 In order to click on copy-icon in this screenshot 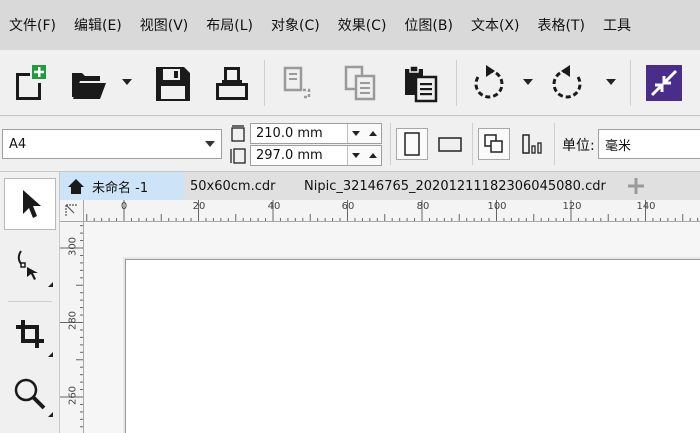, I will do `click(360, 83)`.